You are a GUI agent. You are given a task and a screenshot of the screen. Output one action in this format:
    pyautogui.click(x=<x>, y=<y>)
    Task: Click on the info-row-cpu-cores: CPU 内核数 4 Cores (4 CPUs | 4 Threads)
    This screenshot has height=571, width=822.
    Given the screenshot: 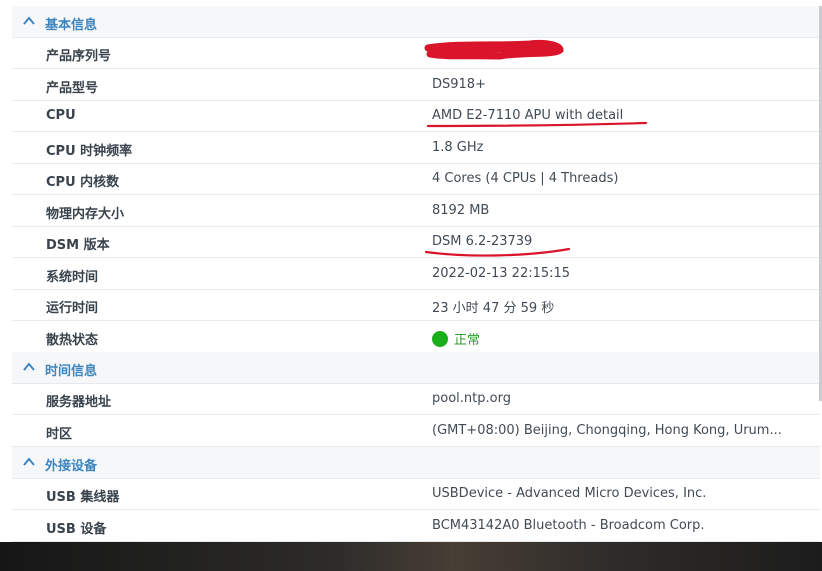 What is the action you would take?
    pyautogui.click(x=416, y=179)
    